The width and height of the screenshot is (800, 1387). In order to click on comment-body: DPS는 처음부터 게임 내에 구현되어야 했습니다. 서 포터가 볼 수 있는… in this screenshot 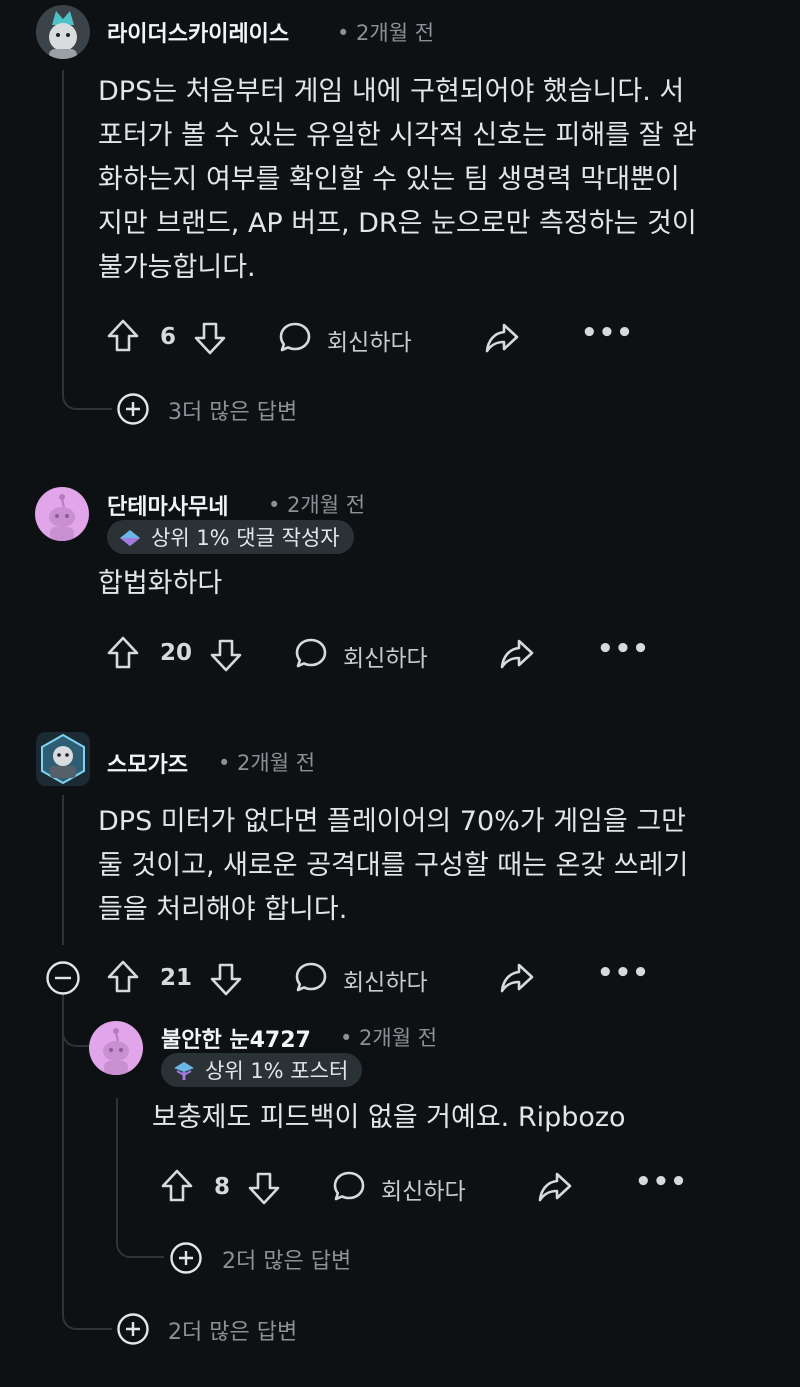, I will do `click(443, 180)`.